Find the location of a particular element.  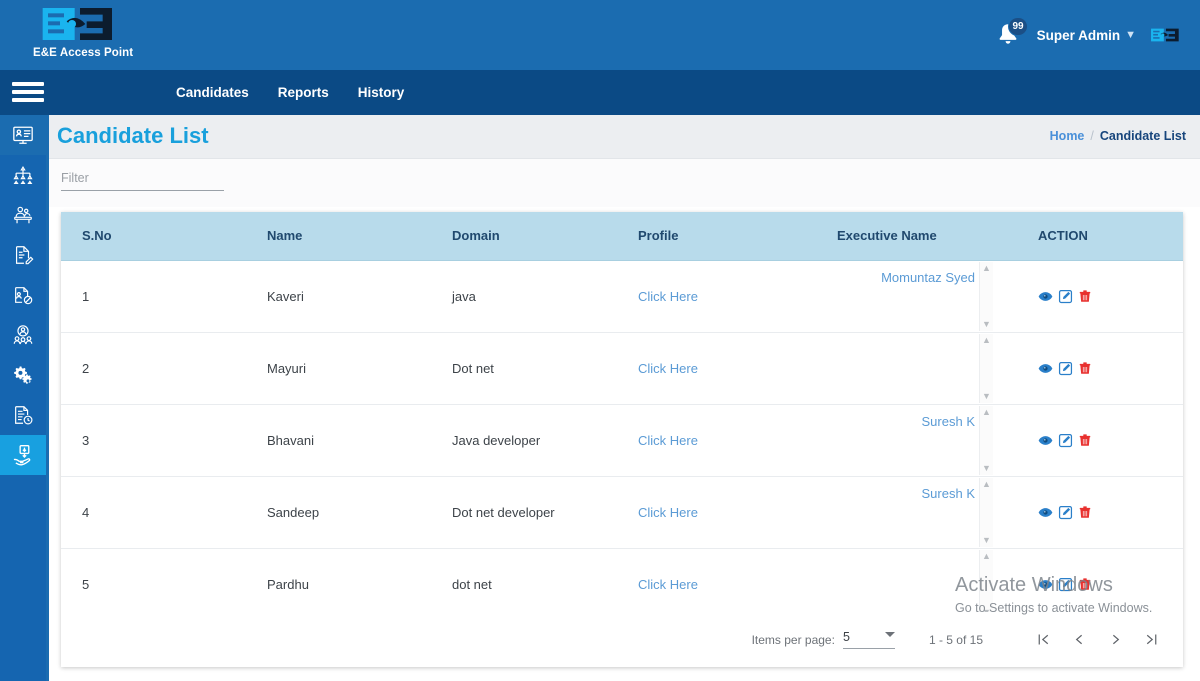

sidebar-item-document-history is located at coordinates (23, 415).